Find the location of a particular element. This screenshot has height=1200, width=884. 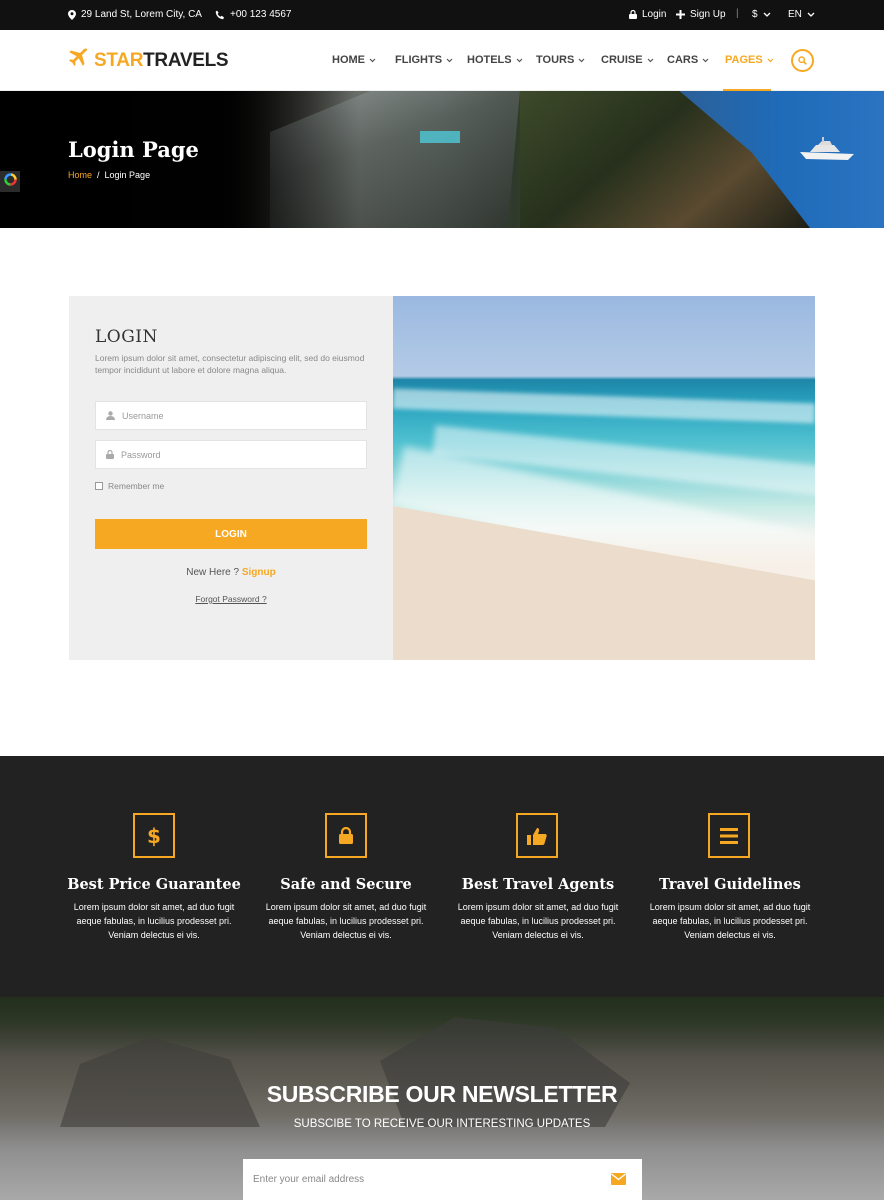

username-input is located at coordinates (237, 415).